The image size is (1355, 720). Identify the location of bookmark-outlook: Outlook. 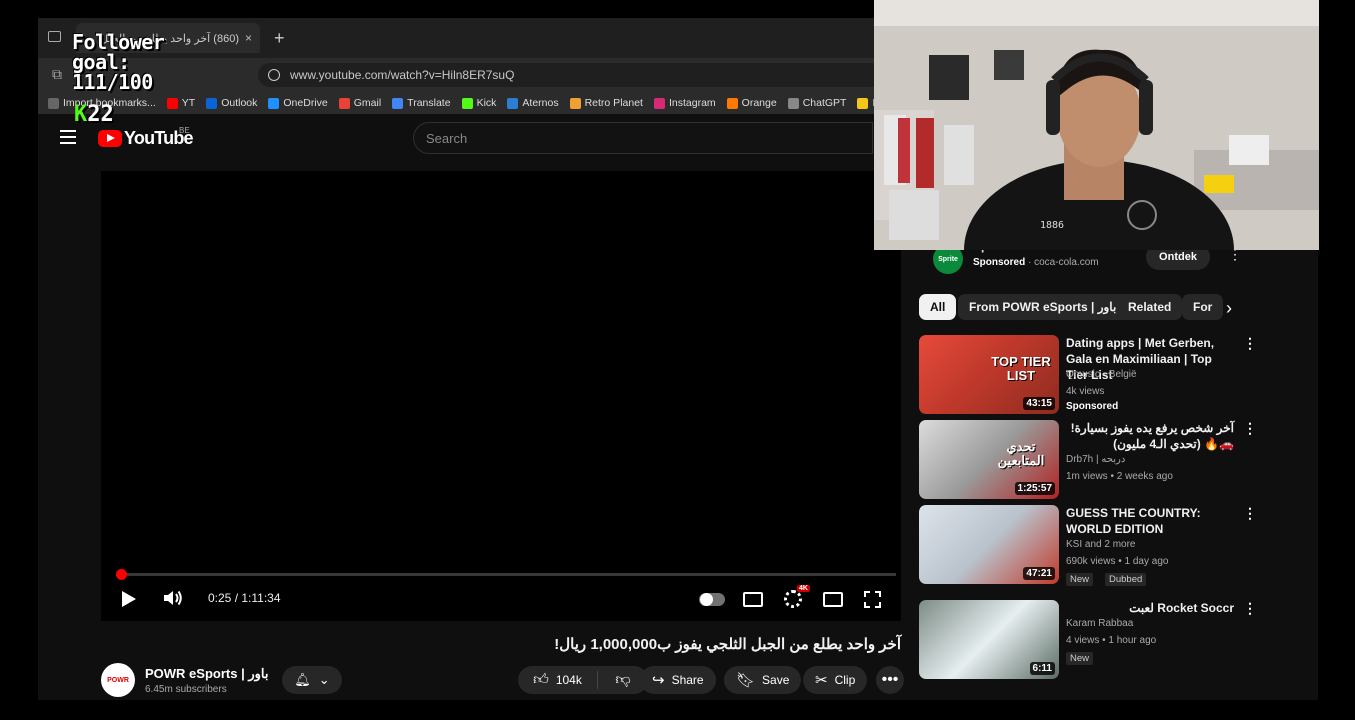
(231, 103).